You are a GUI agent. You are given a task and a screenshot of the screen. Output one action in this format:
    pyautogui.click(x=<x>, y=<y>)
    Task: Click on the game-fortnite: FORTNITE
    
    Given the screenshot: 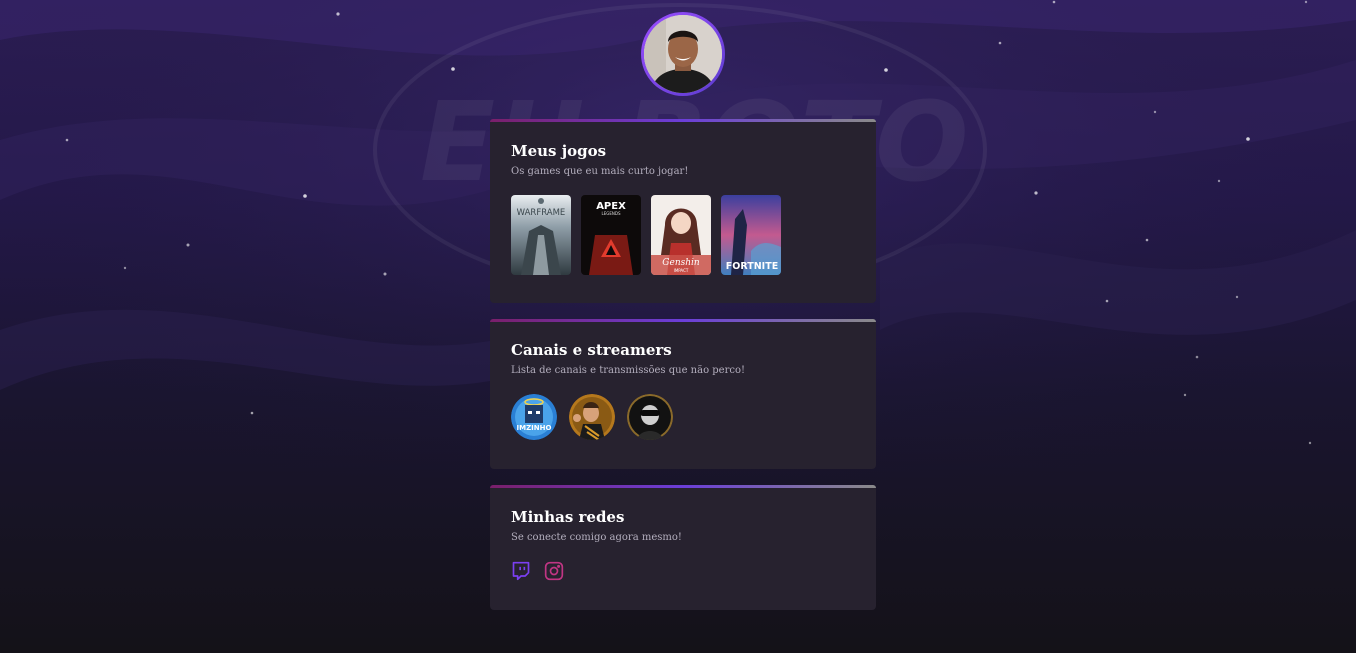 What is the action you would take?
    pyautogui.click(x=751, y=235)
    